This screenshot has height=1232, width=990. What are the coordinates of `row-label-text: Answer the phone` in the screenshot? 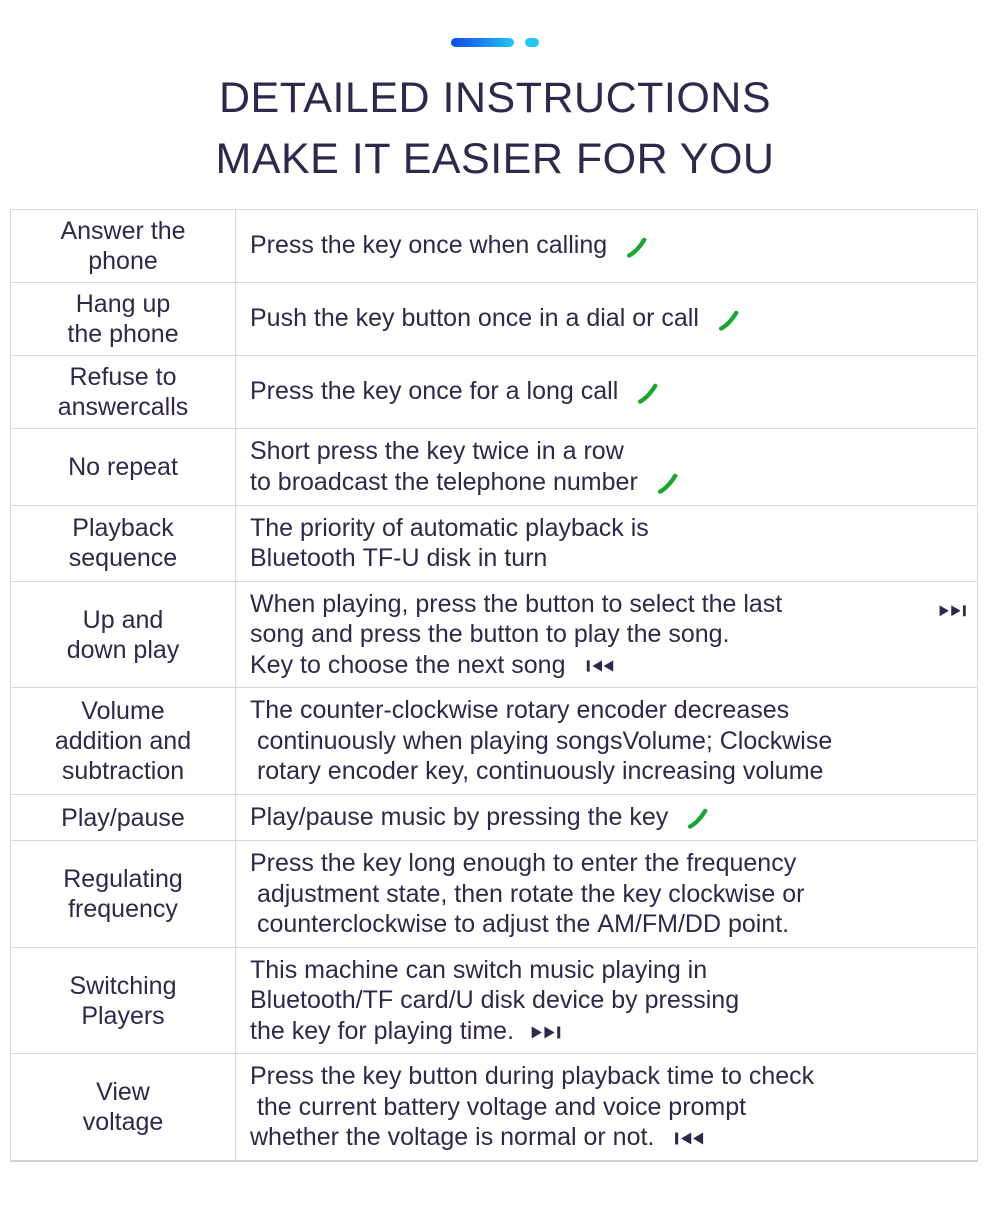 It's located at (122, 246).